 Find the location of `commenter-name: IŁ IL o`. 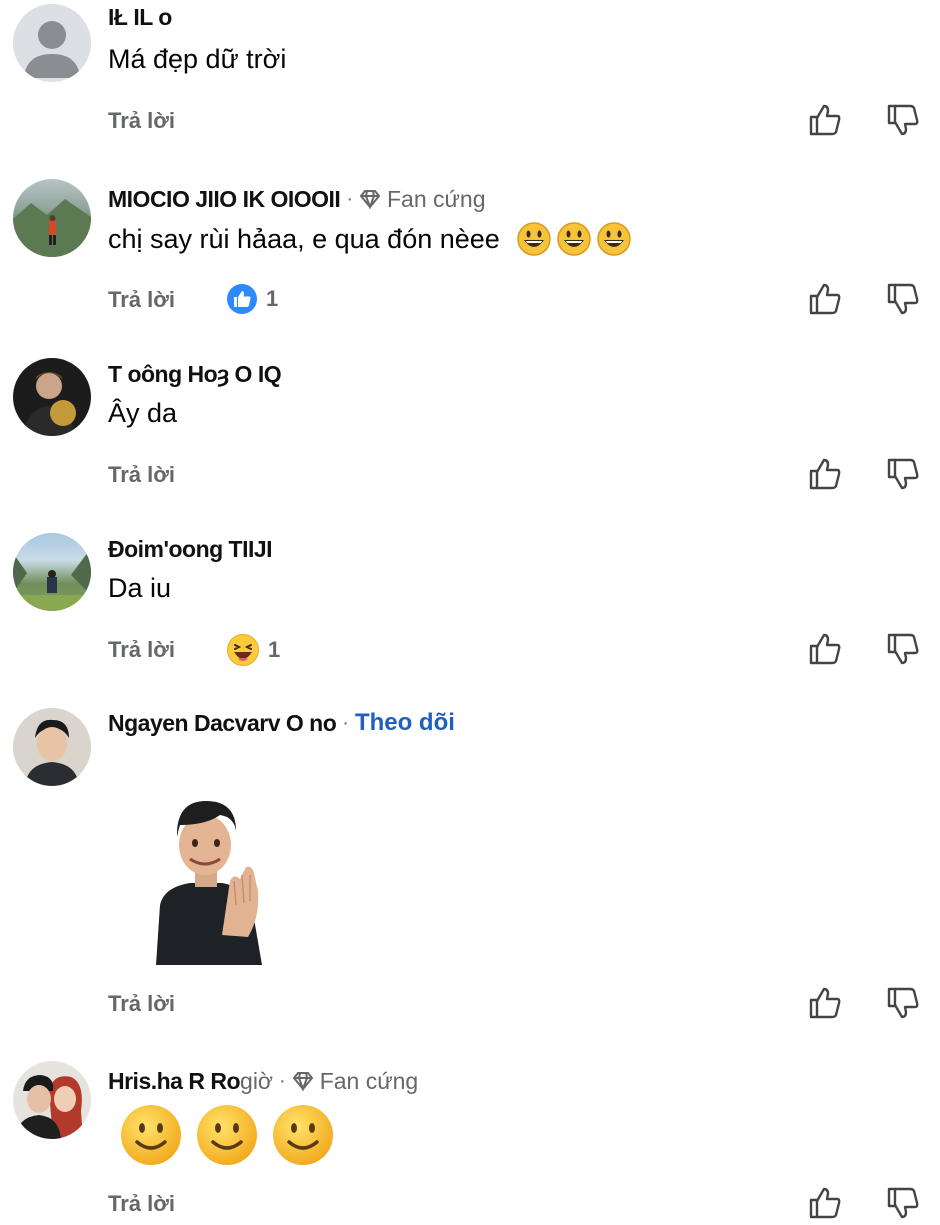

commenter-name: IŁ IL o is located at coordinates (140, 17).